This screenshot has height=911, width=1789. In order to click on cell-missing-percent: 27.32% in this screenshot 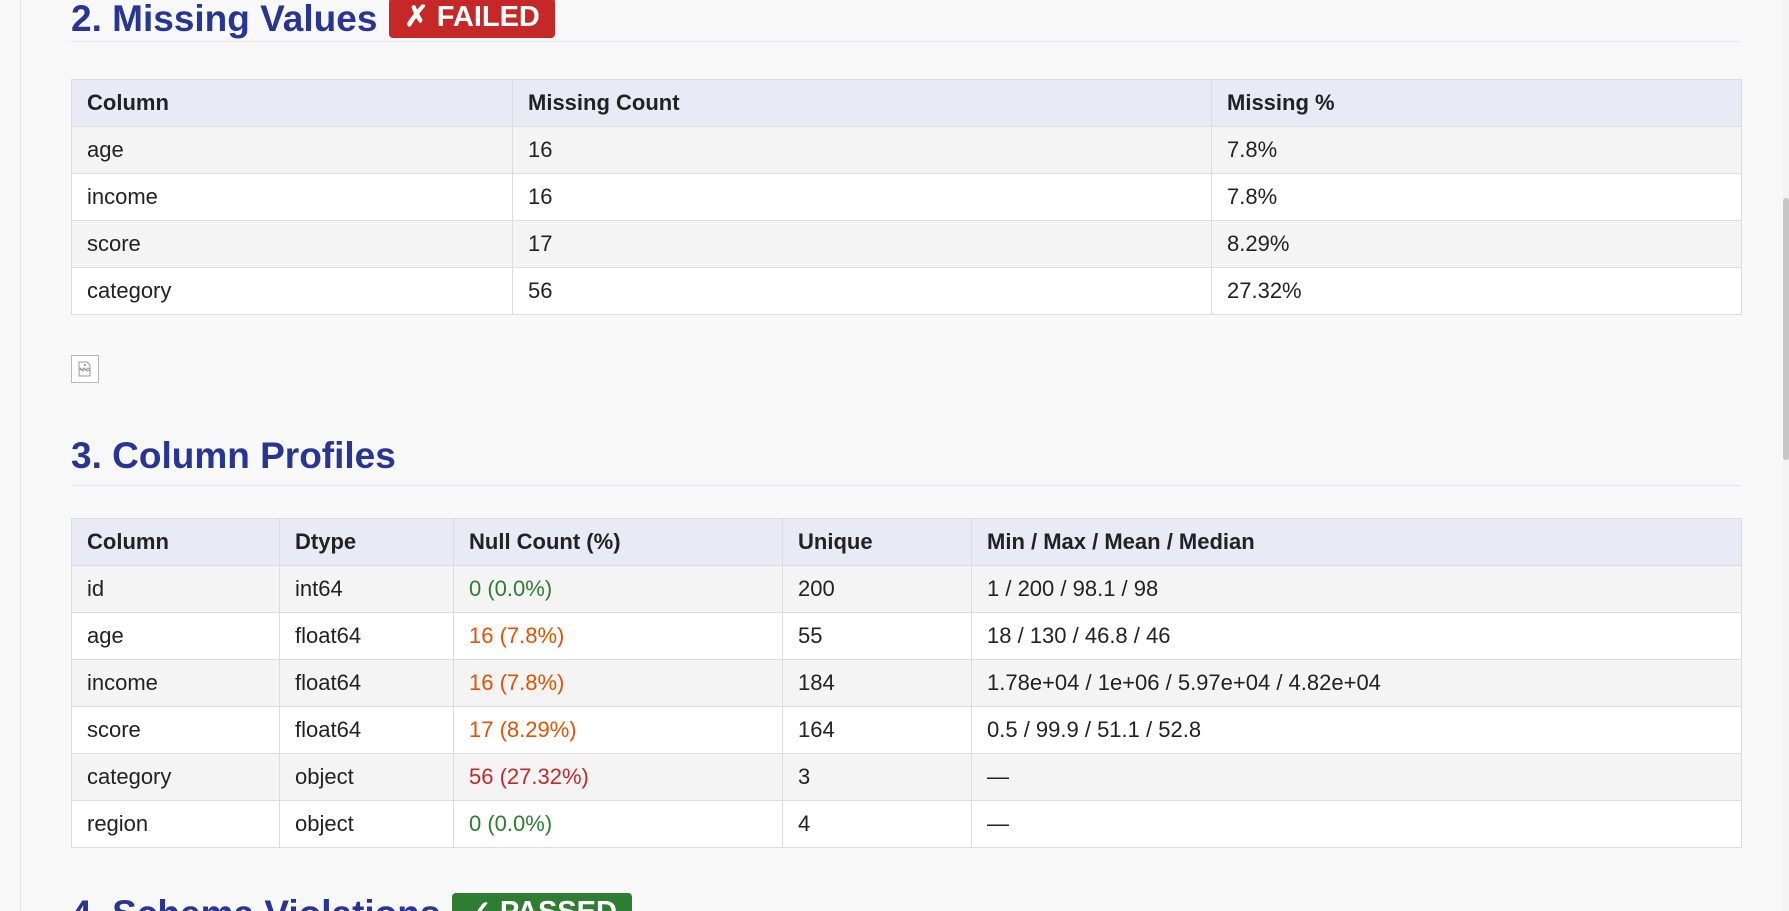, I will do `click(1476, 291)`.